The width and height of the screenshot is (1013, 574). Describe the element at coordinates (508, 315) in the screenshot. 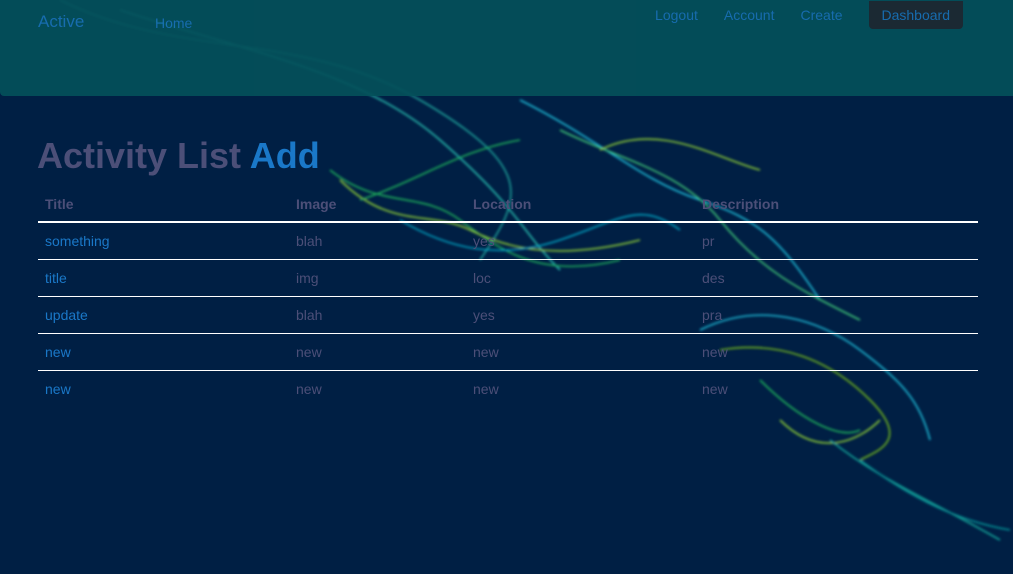

I see `table-row: update blah yes pra` at that location.